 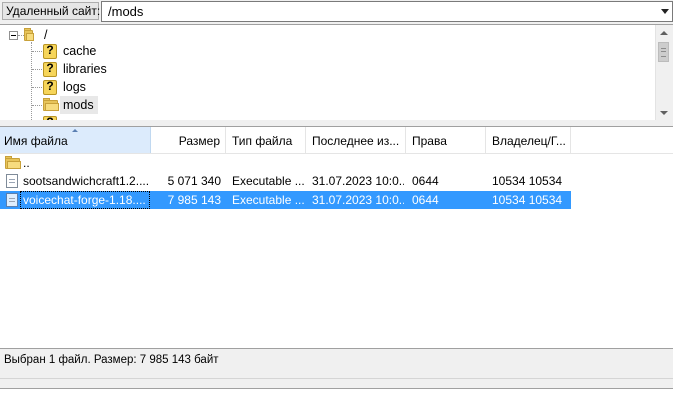 What do you see at coordinates (664, 73) in the screenshot?
I see `tree-scrollbar` at bounding box center [664, 73].